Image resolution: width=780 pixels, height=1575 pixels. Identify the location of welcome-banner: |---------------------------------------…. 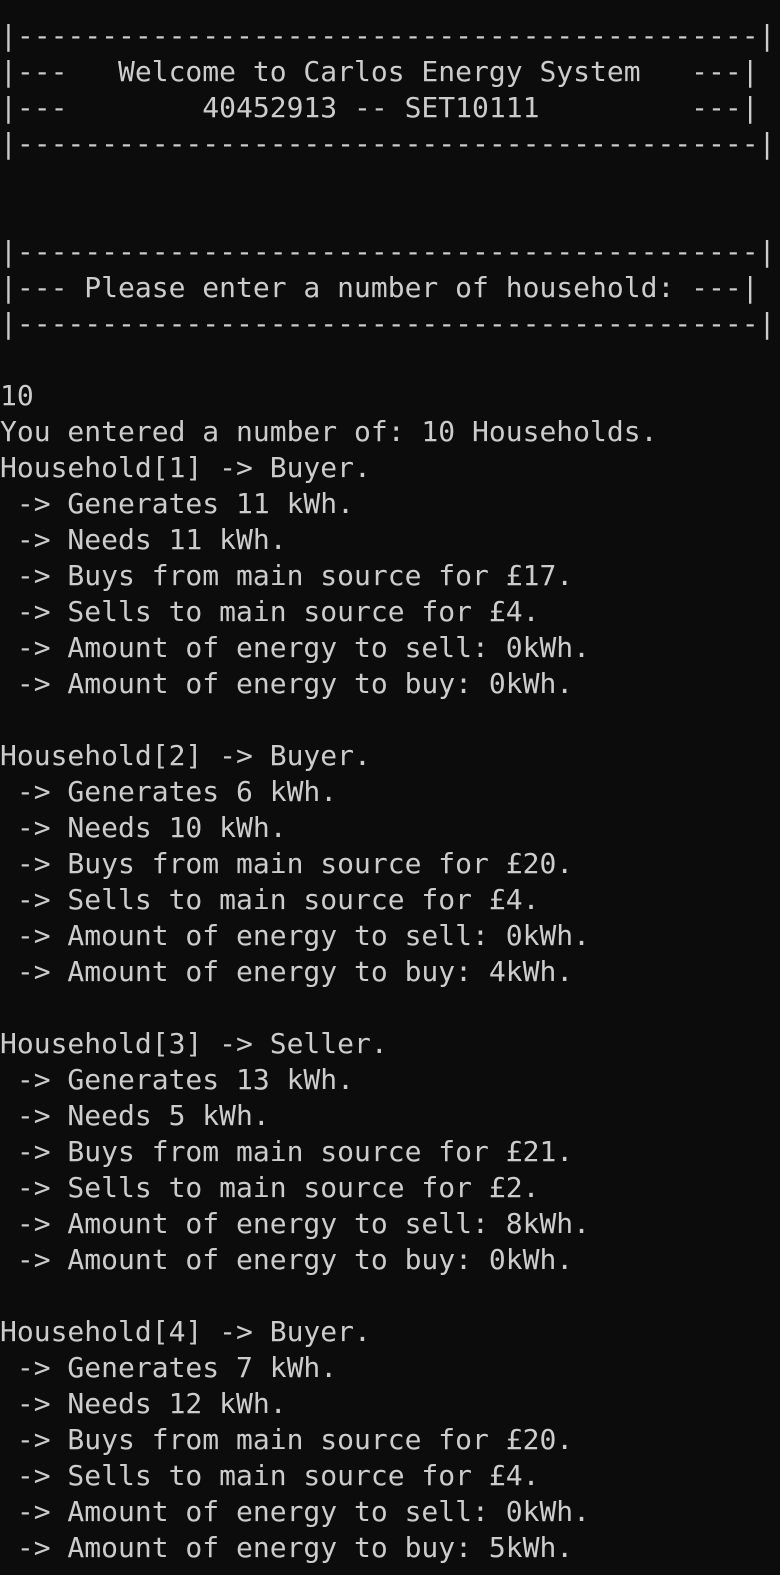
(390, 90).